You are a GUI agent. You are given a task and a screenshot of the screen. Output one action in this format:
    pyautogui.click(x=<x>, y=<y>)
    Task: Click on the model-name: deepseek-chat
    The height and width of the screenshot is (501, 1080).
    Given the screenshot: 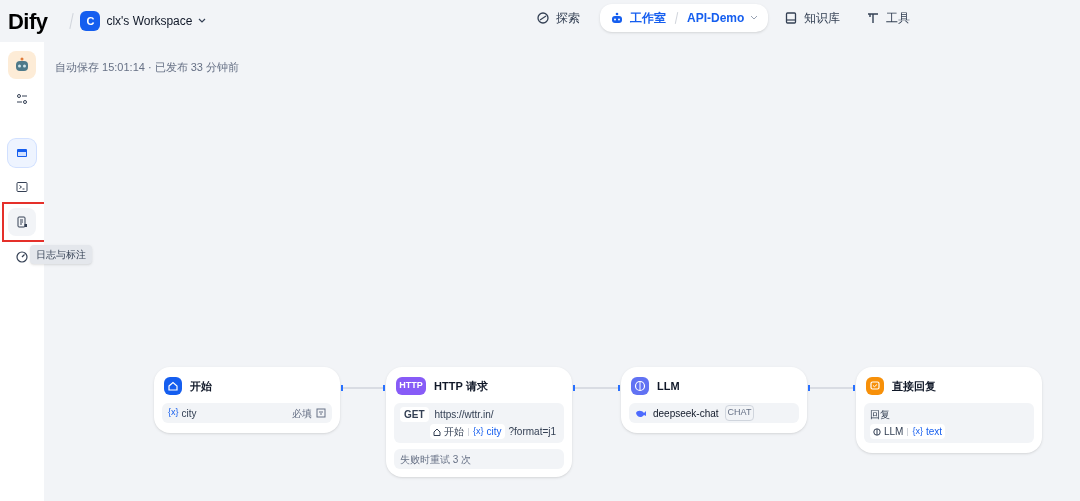 What is the action you would take?
    pyautogui.click(x=686, y=413)
    